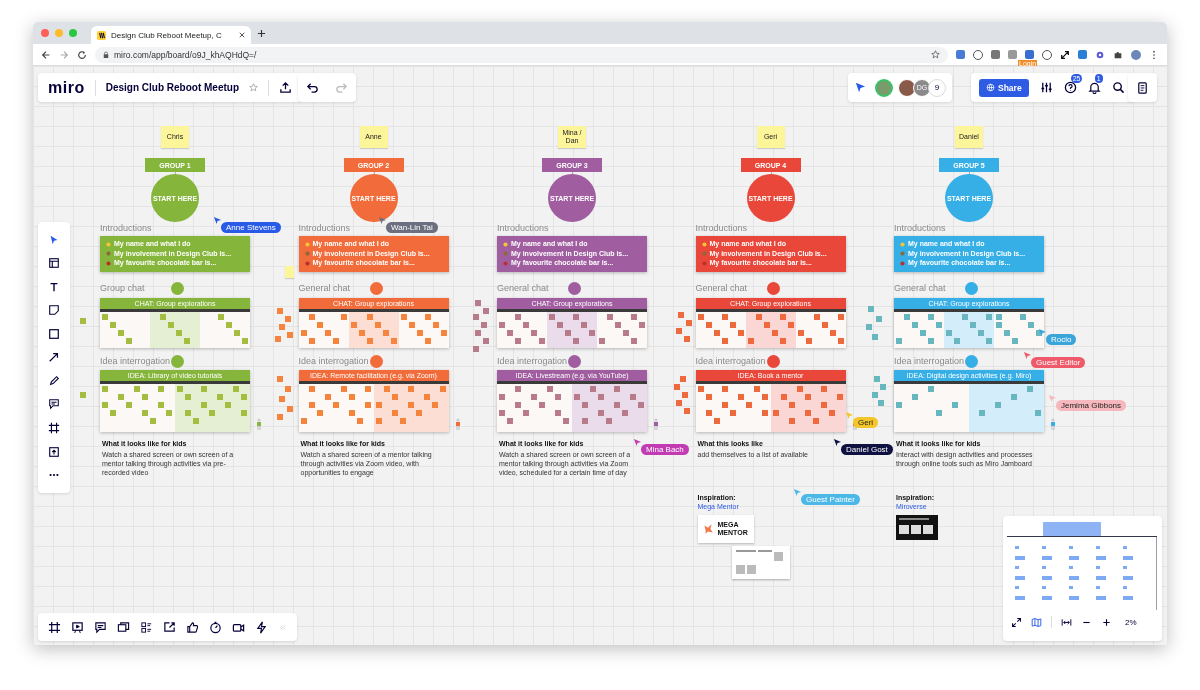 The image size is (1200, 690). I want to click on cursor-label: Geri, so click(866, 422).